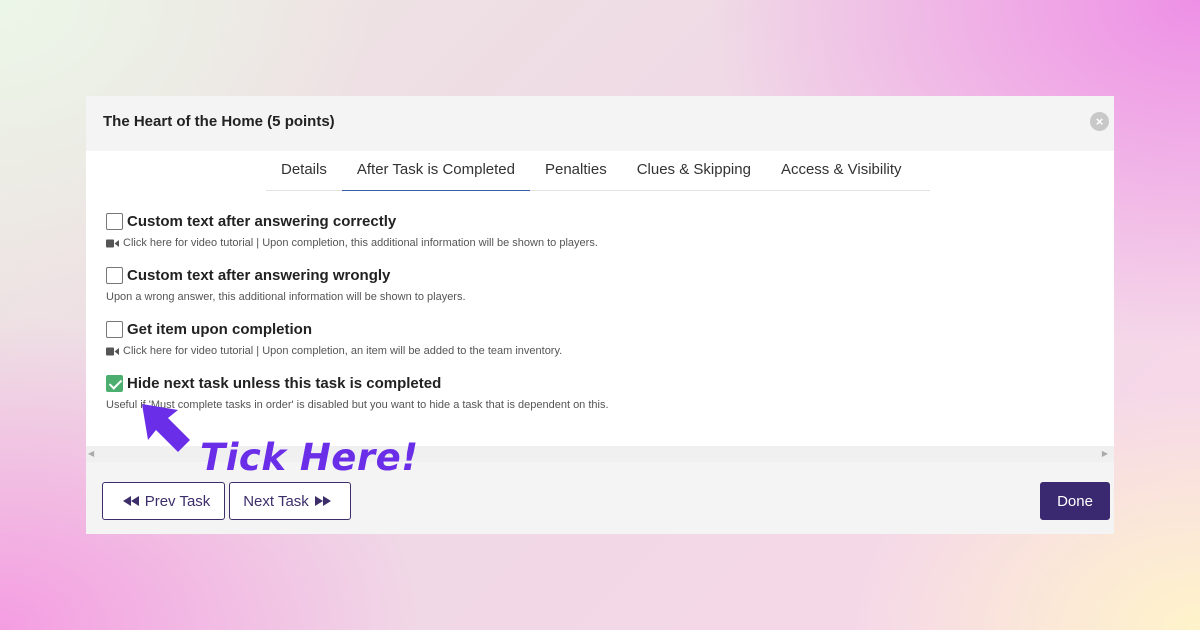  Describe the element at coordinates (1099, 121) in the screenshot. I see `close-icon: ×` at that location.